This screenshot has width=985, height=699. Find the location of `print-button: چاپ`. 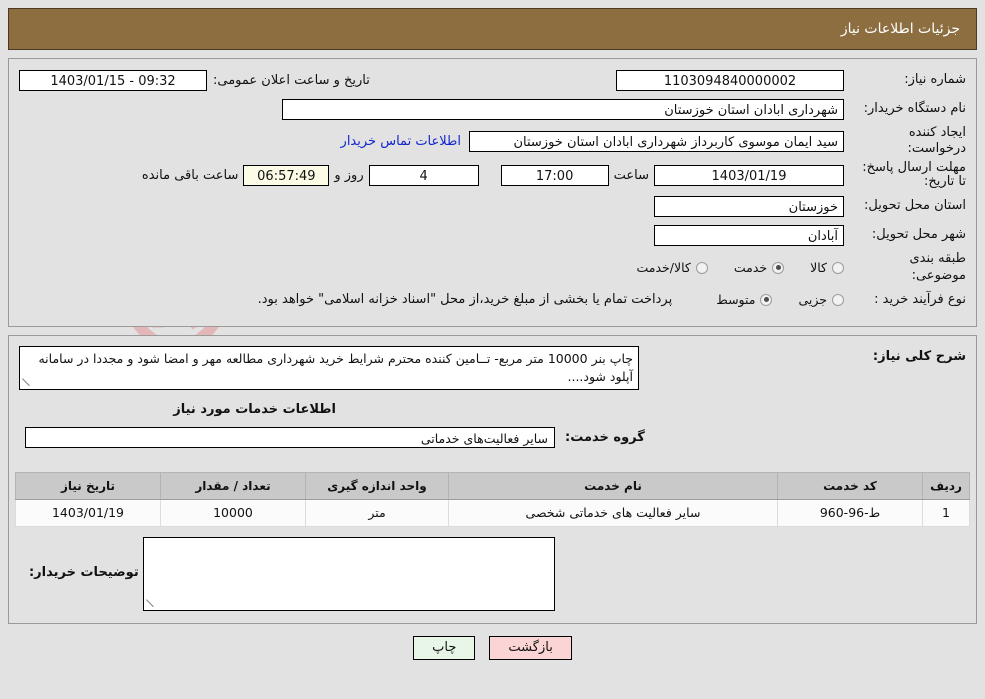

print-button: چاپ is located at coordinates (444, 647).